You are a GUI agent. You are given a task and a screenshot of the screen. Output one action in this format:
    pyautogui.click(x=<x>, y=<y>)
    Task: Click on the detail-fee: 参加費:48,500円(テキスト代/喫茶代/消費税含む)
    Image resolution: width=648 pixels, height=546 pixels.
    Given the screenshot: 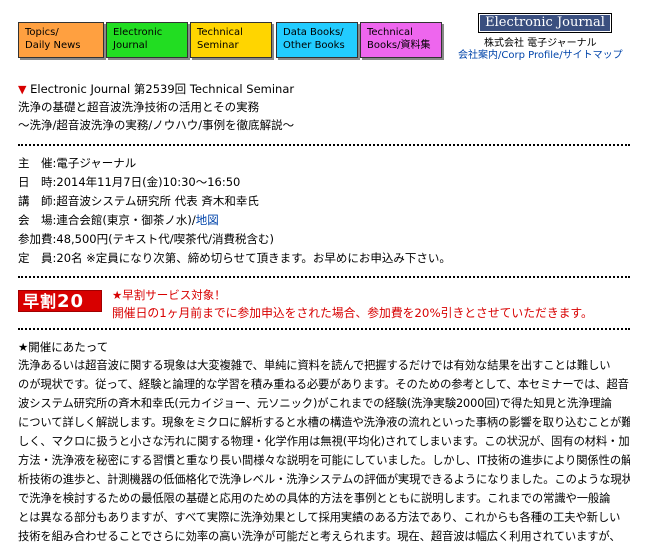 What is the action you would take?
    pyautogui.click(x=146, y=239)
    